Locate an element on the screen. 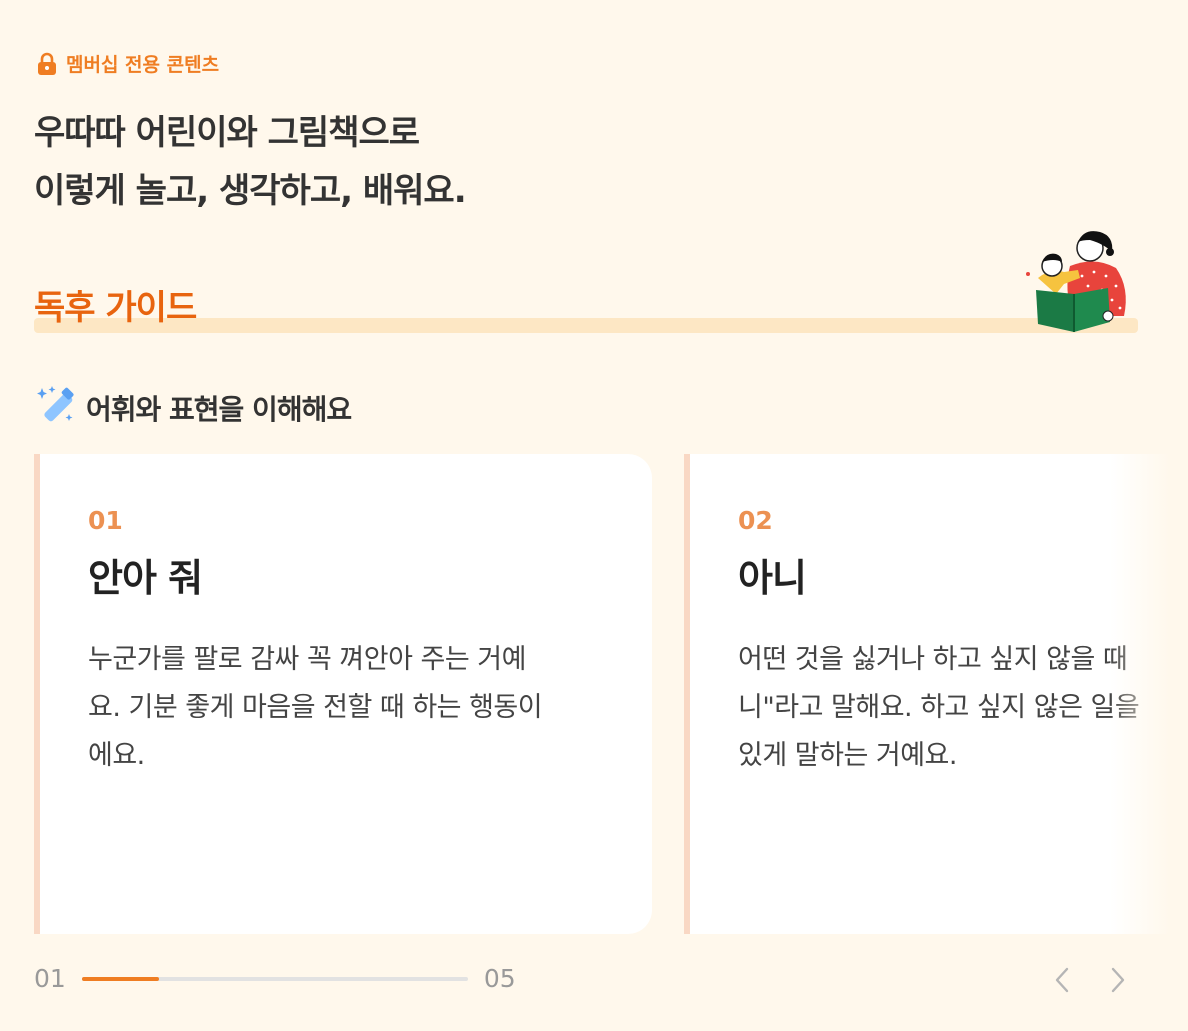 The image size is (1188, 1031). card-number: 01 is located at coordinates (105, 520).